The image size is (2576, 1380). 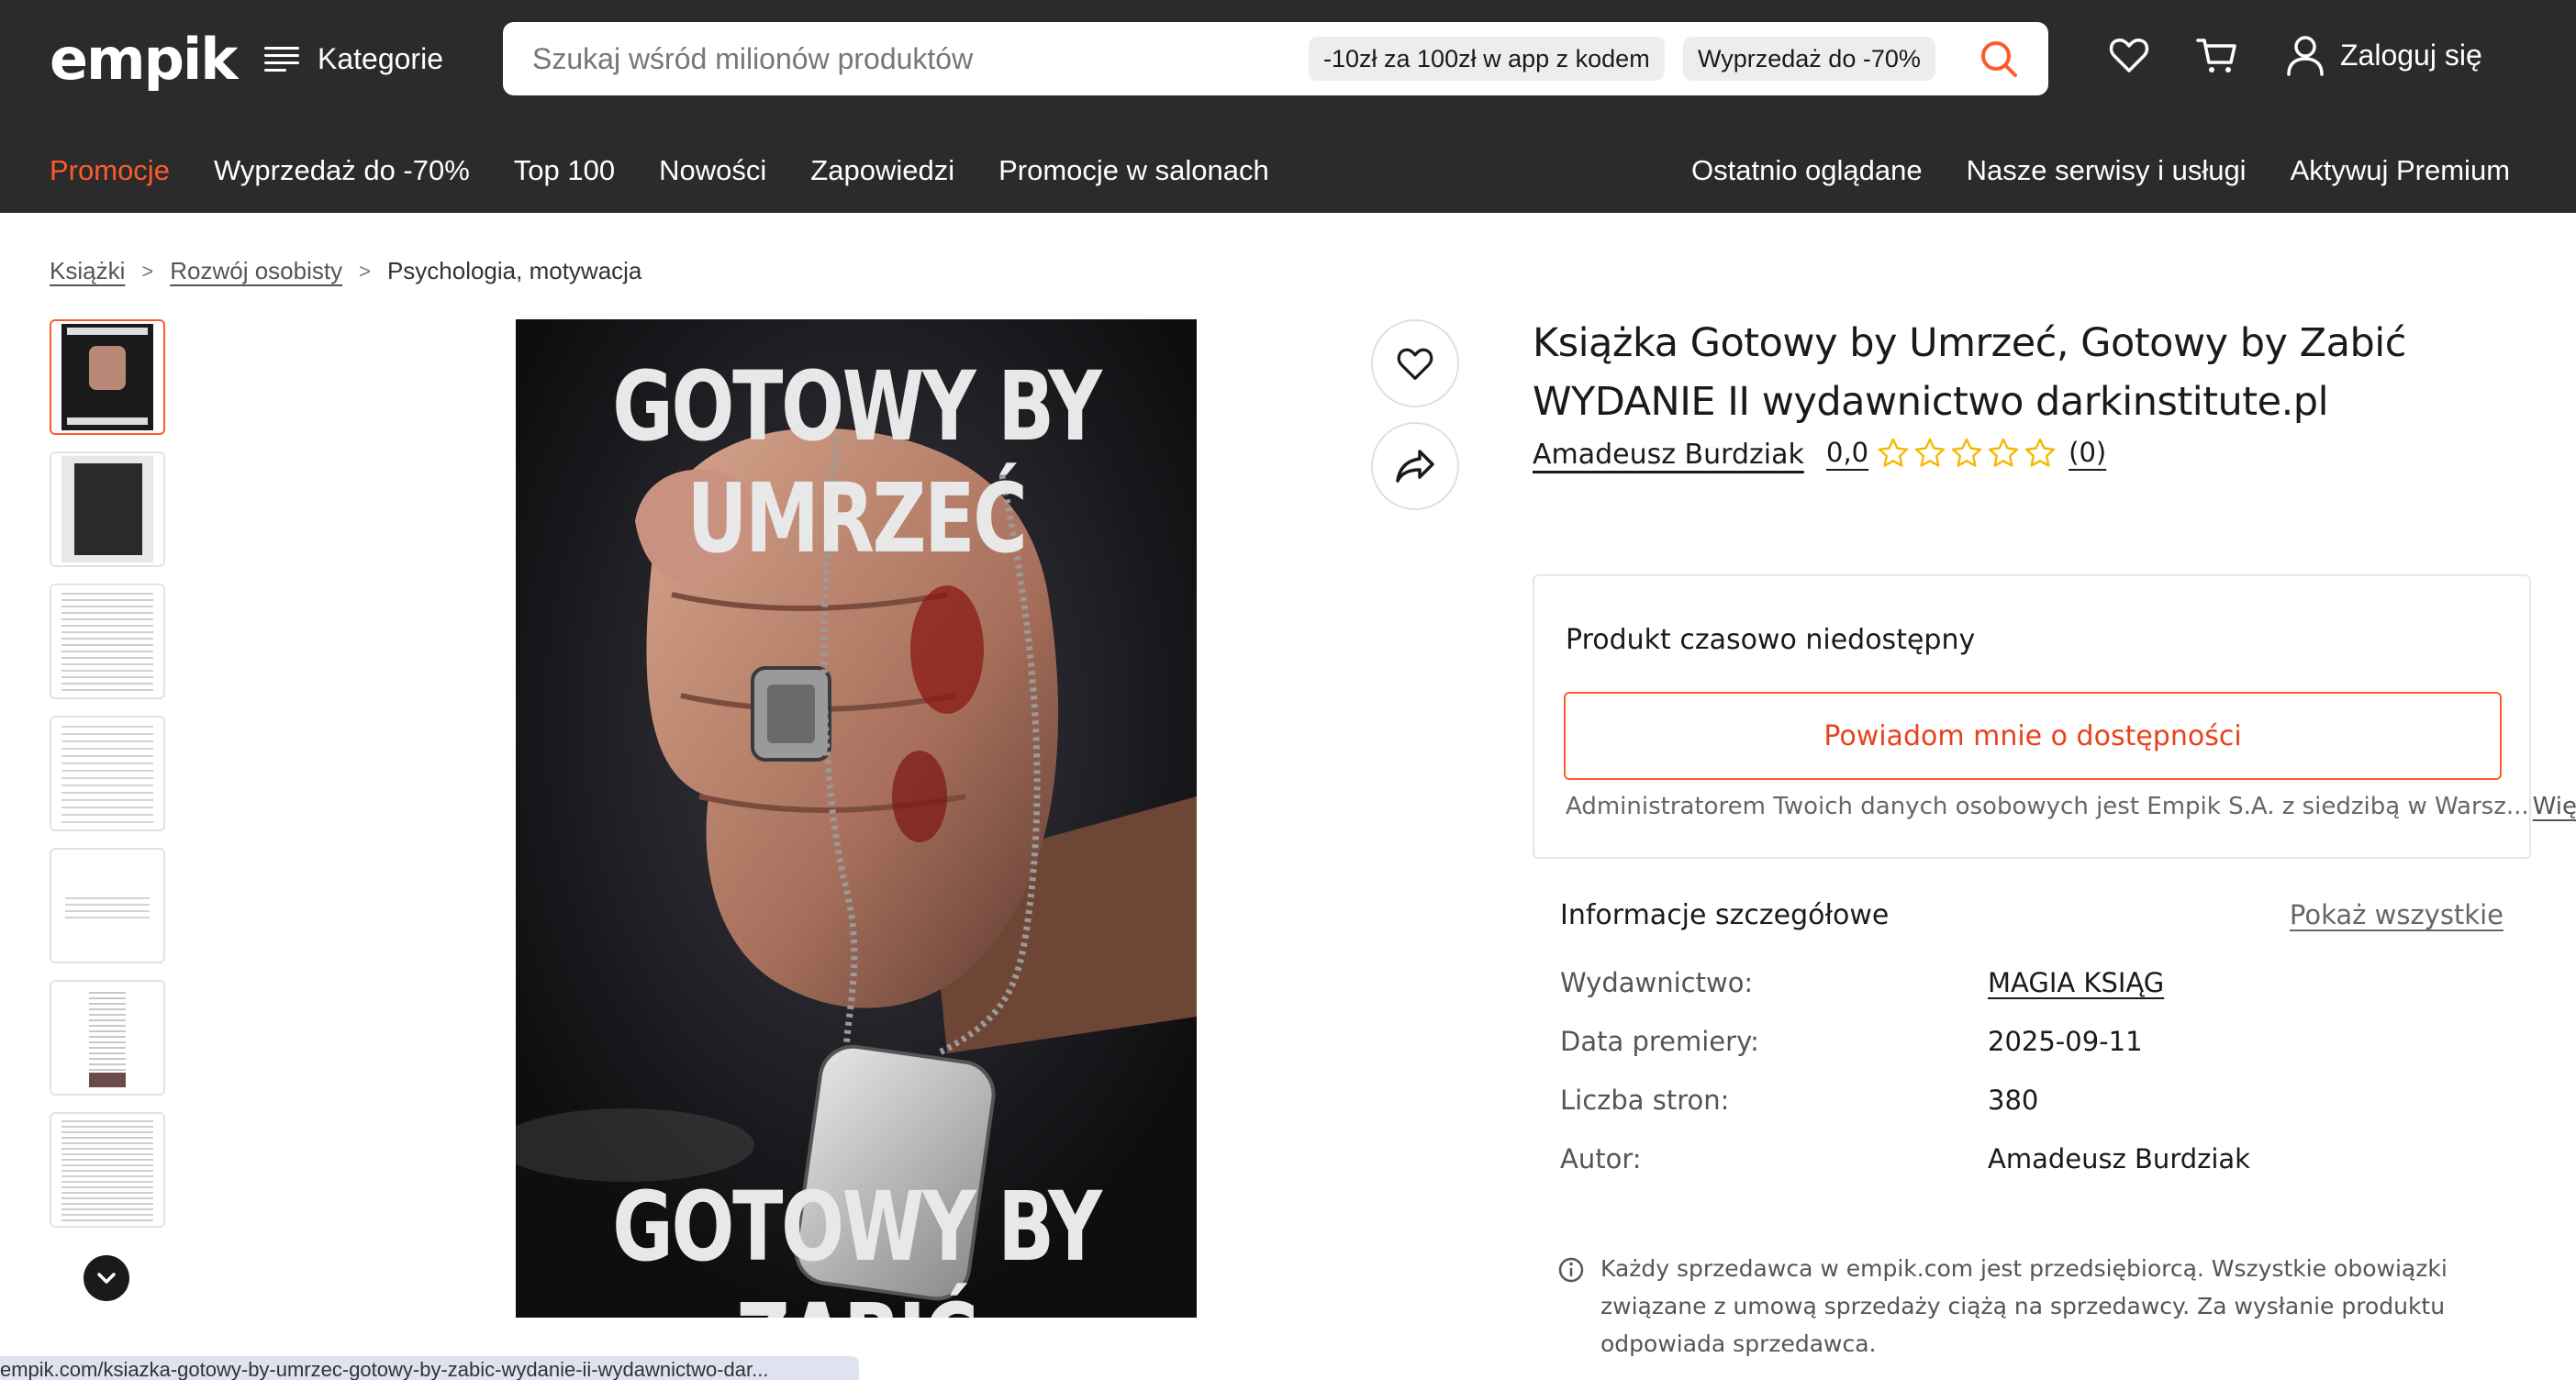 What do you see at coordinates (2400, 170) in the screenshot?
I see `nav-item-aktywuj-premium: Aktywuj Premium` at bounding box center [2400, 170].